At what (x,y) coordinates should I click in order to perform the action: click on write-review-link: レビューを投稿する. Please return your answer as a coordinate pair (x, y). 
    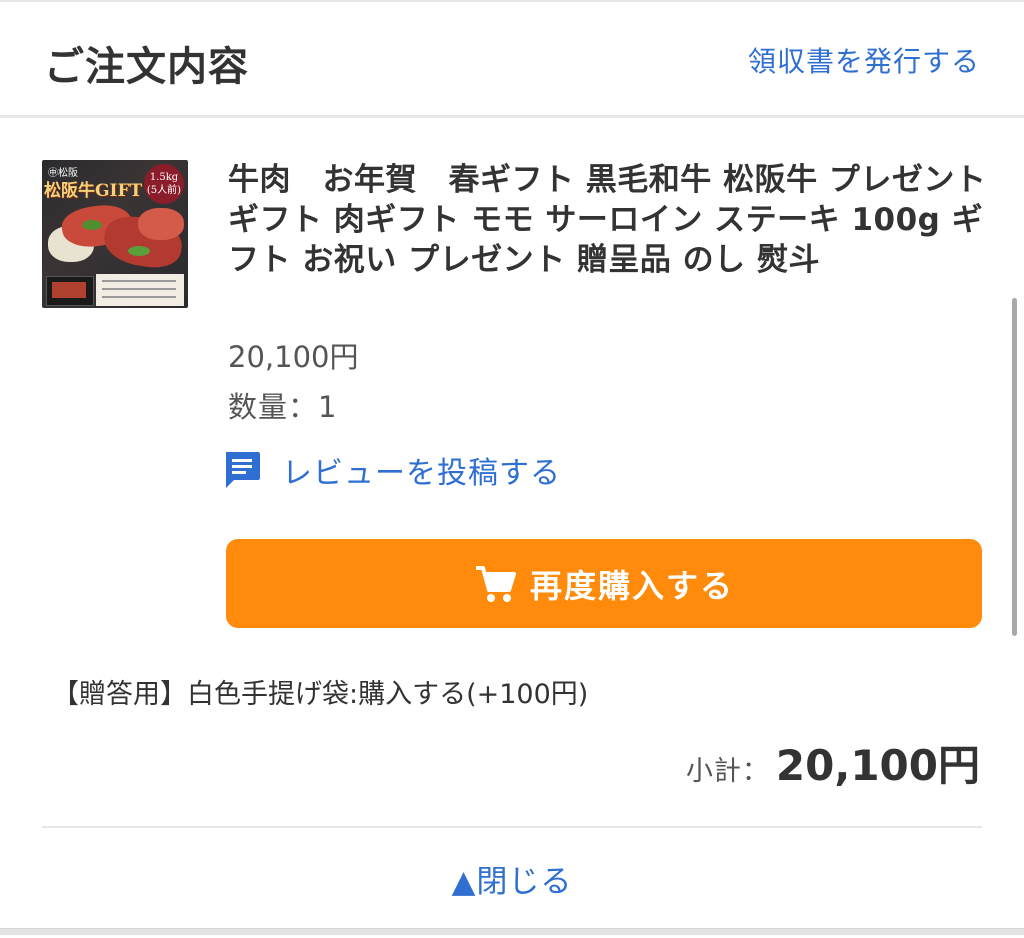
    Looking at the image, I should click on (391, 470).